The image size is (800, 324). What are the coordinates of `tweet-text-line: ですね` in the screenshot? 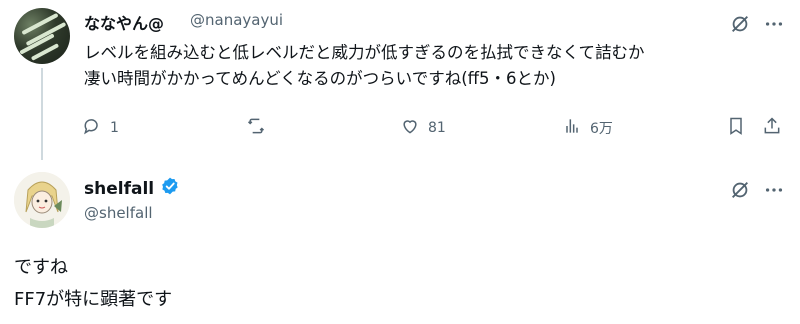 It's located at (41, 267).